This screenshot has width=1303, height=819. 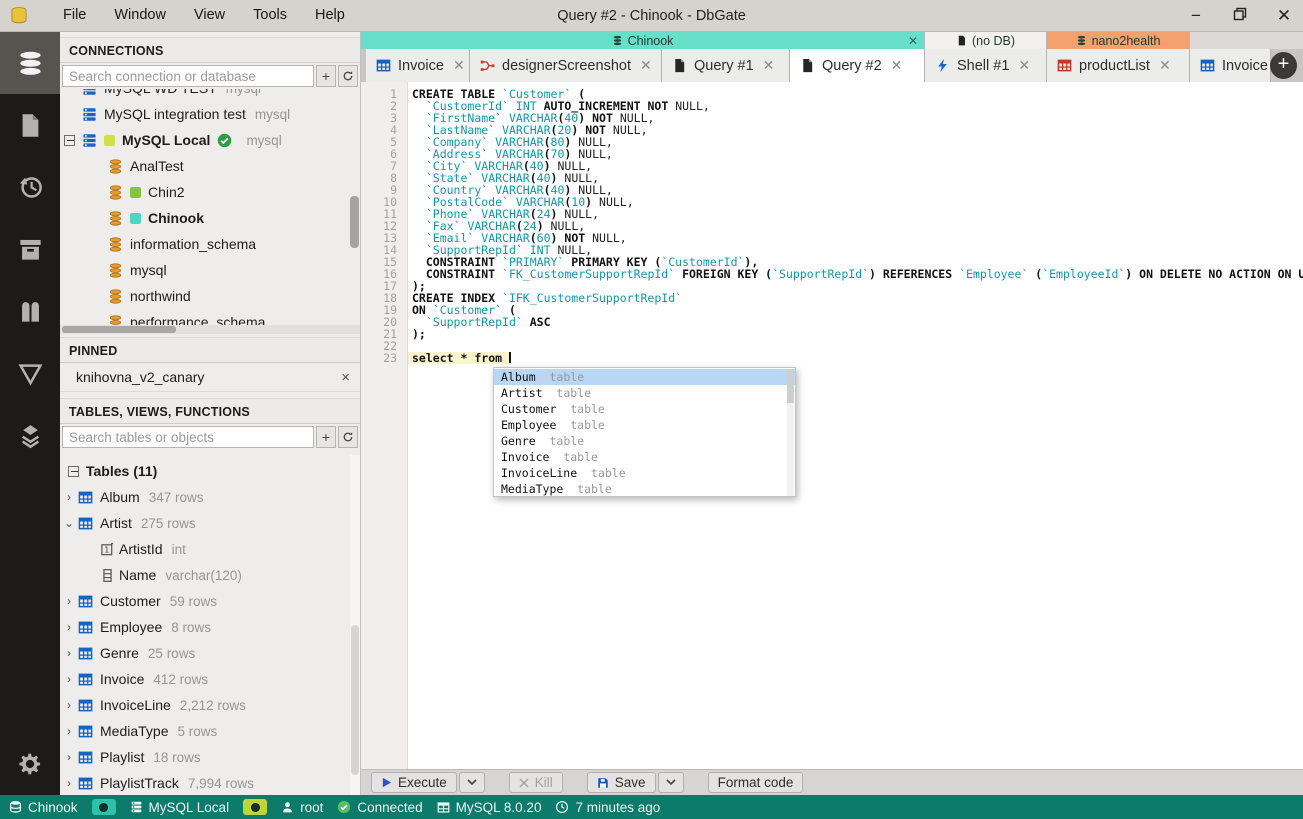 I want to click on minimize-button: −, so click(x=1196, y=16).